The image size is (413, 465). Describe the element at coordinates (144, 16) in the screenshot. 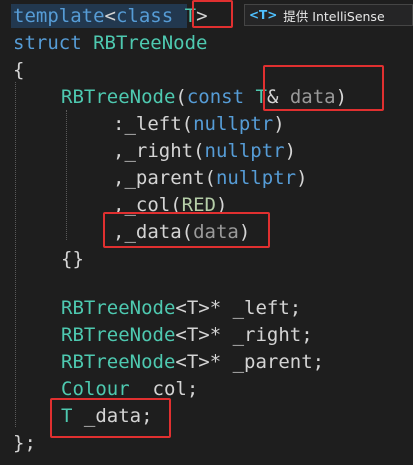

I see `keyword-class: class` at that location.